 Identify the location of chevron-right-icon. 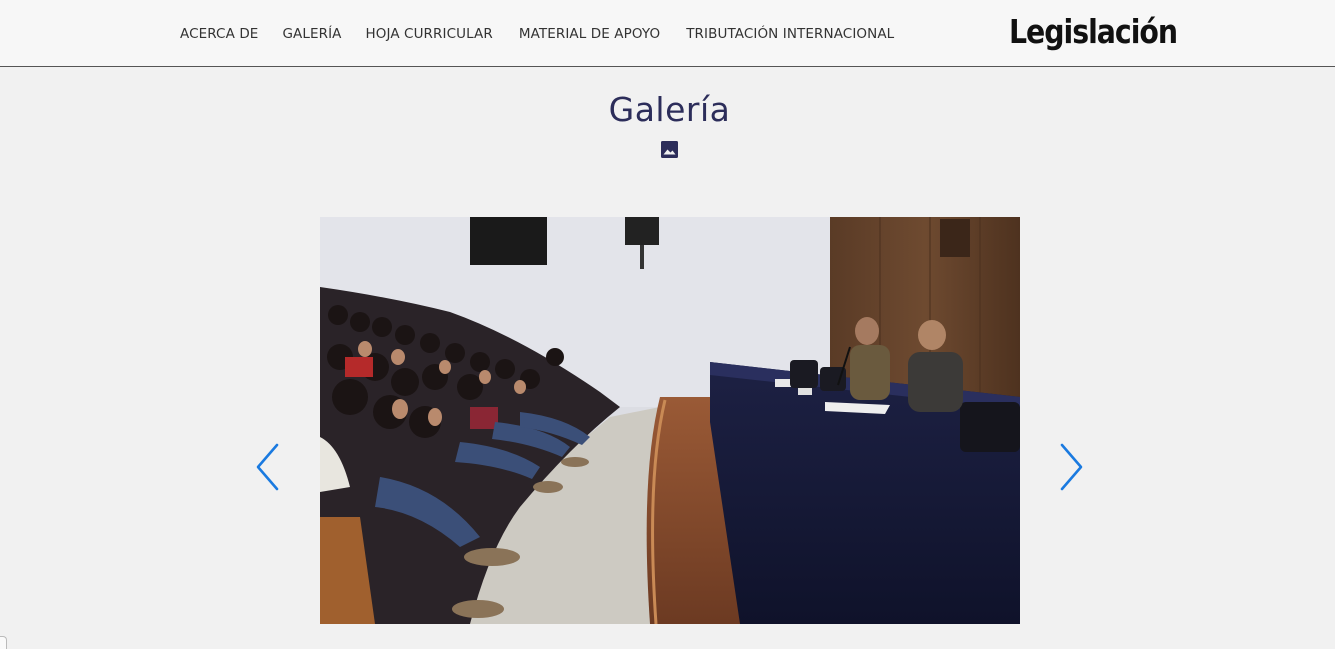
(1071, 467).